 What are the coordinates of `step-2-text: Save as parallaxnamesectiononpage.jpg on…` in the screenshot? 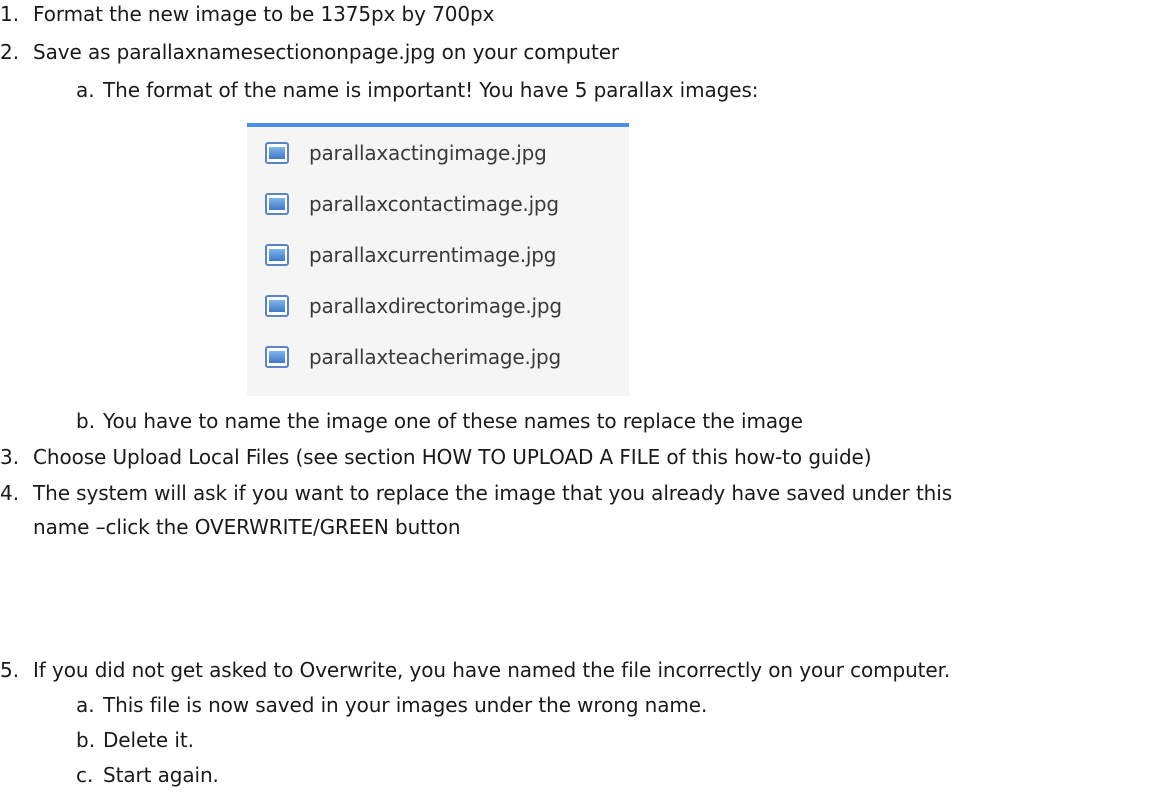 It's located at (326, 52).